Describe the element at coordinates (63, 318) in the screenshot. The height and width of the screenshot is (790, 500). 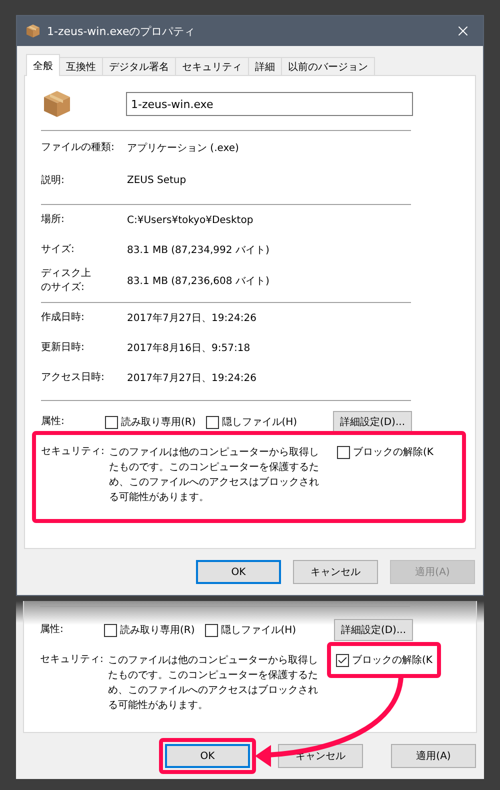
I see `field-label: 作成日時:` at that location.